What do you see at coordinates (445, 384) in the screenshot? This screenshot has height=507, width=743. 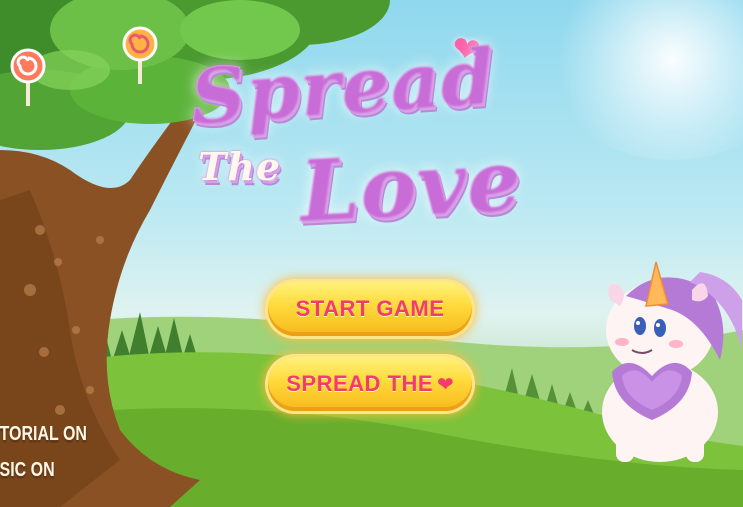 I see `heart-icon: ❤` at bounding box center [445, 384].